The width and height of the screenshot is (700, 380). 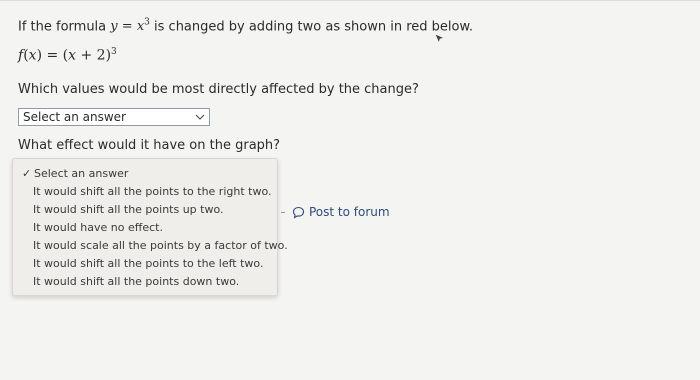 I want to click on dropdown-option: It would shift all the points down two., so click(x=136, y=281).